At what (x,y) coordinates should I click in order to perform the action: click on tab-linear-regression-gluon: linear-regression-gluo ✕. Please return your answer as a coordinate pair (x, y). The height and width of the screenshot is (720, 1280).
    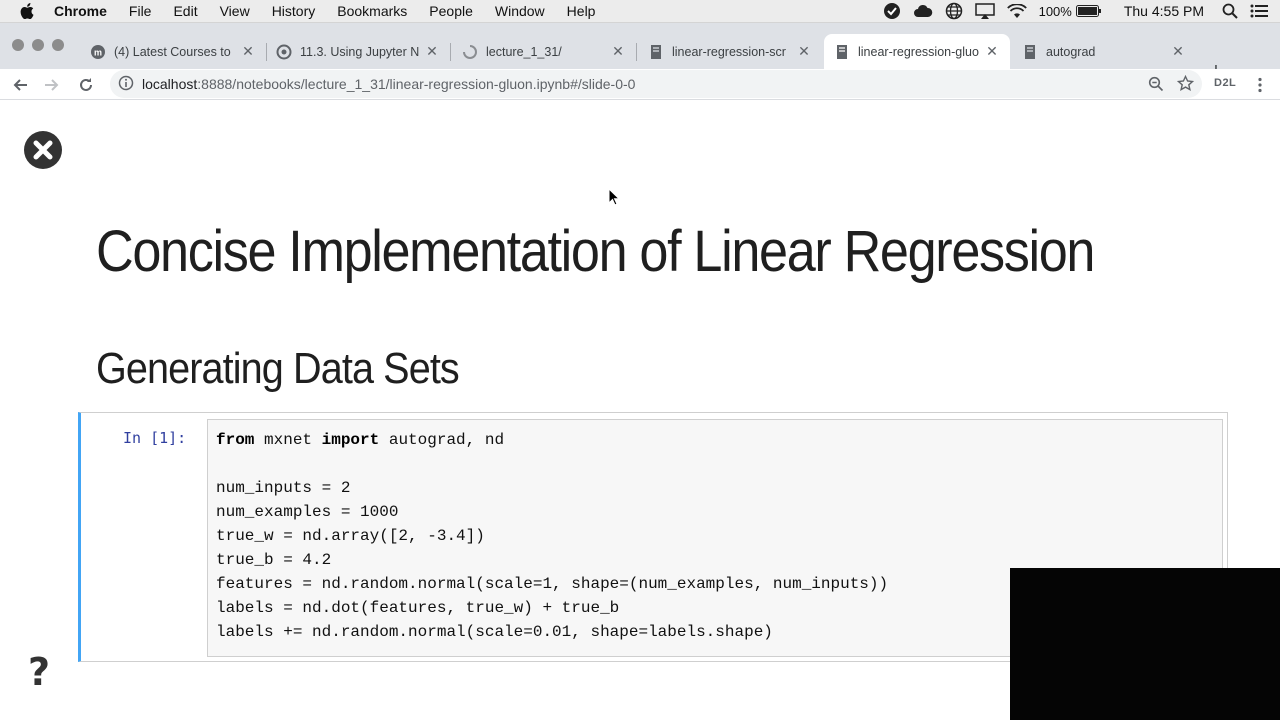
    Looking at the image, I should click on (917, 51).